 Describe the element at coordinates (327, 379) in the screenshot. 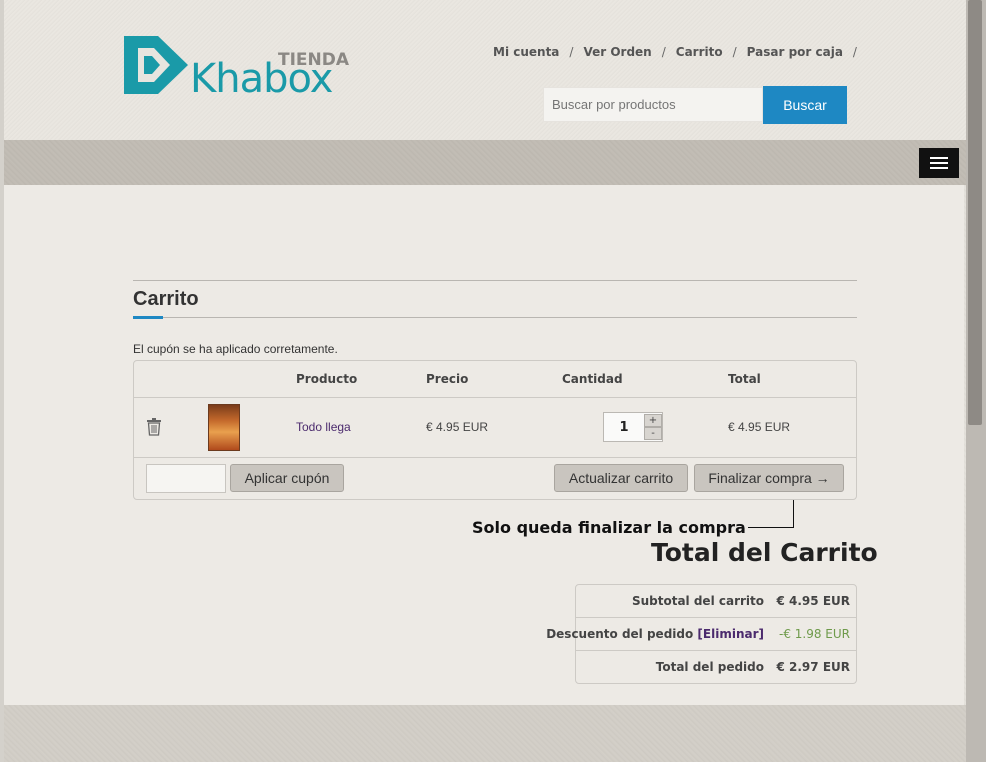

I see `column-header-producto: Producto` at that location.